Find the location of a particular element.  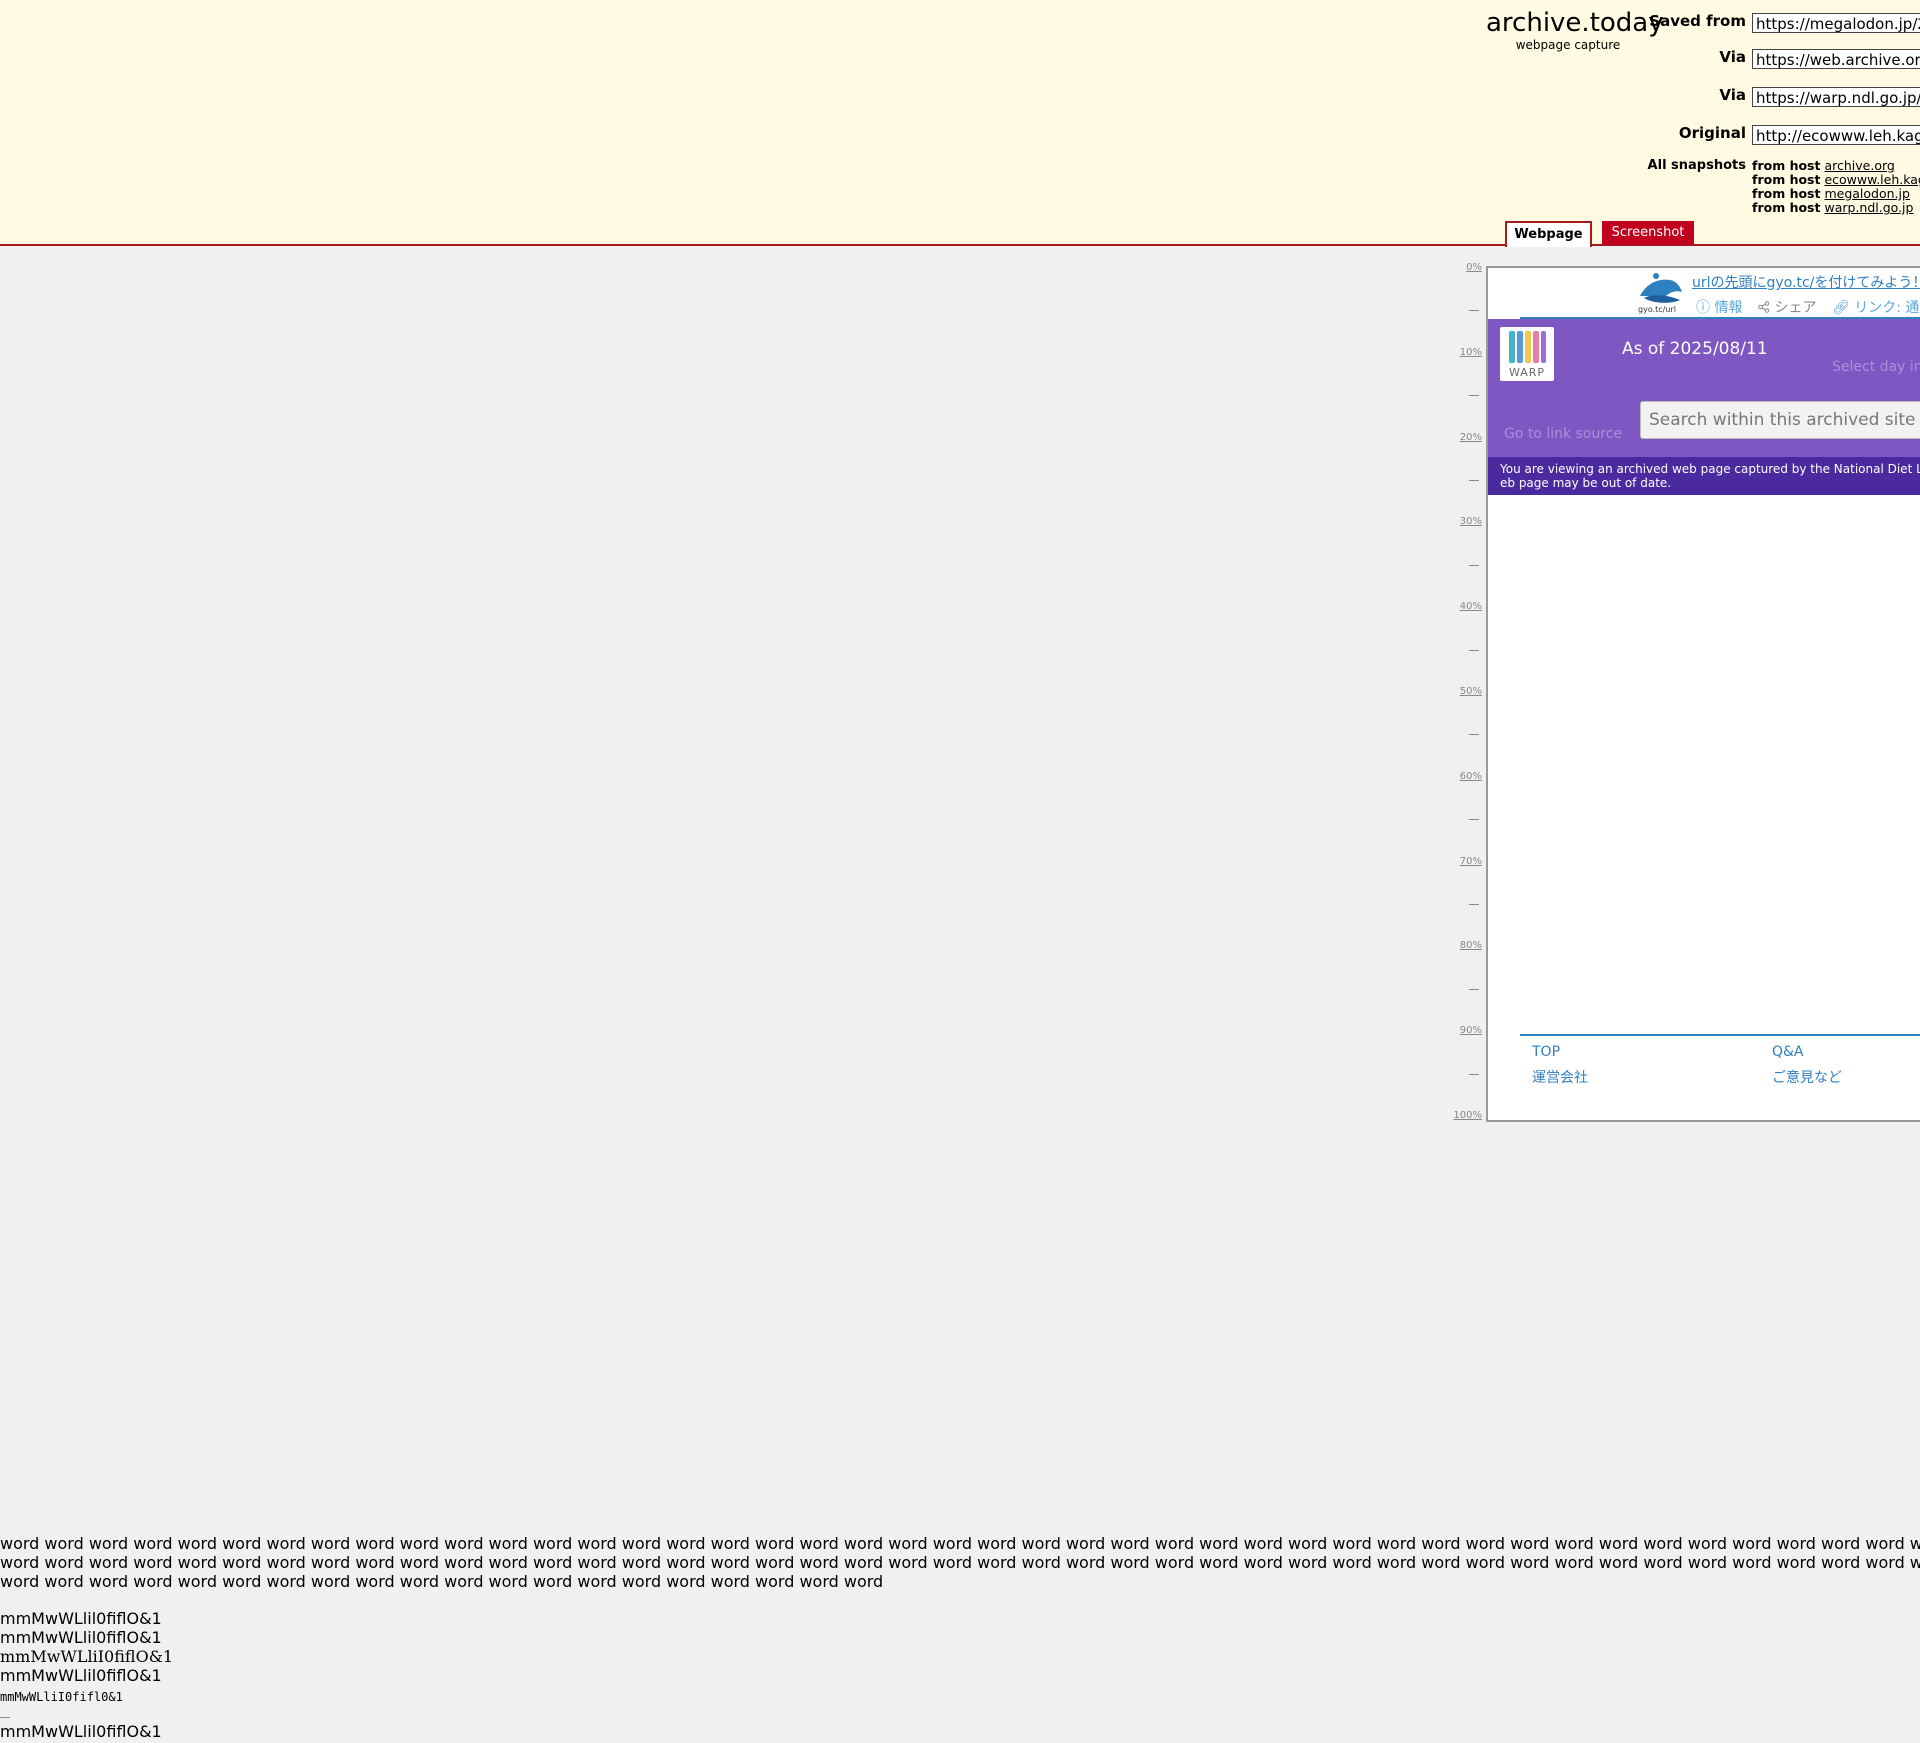

gyo-link-button: 🔗︎ リンク: 通常 is located at coordinates (1876, 307).